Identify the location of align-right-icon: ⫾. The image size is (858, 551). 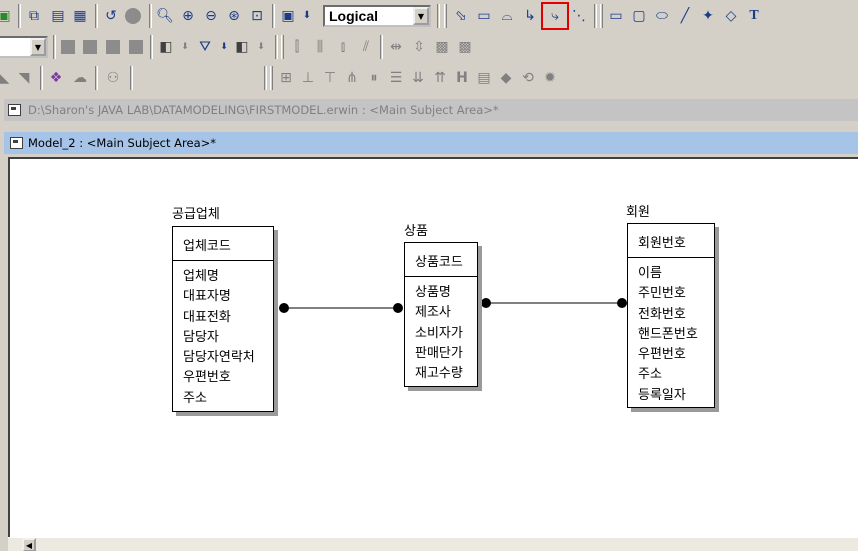
(343, 47).